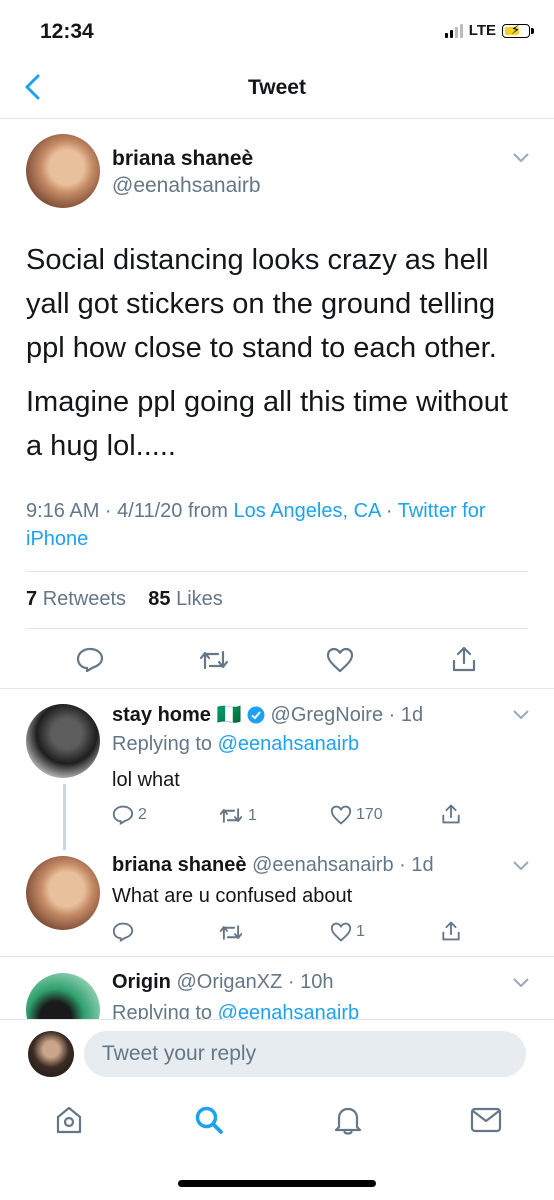 This screenshot has height=1200, width=554. I want to click on retweets-count-link: 7 Retweets, so click(76, 599).